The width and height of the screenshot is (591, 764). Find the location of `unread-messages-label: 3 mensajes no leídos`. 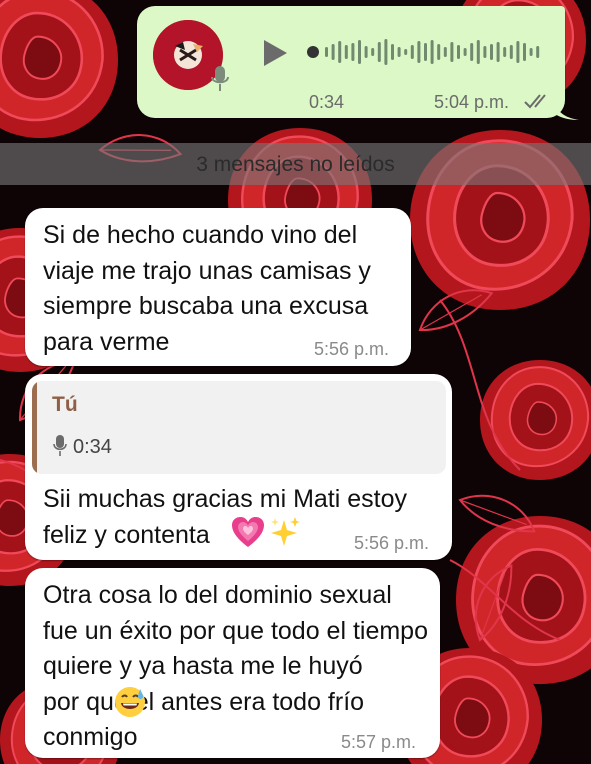

unread-messages-label: 3 mensajes no leídos is located at coordinates (295, 164).